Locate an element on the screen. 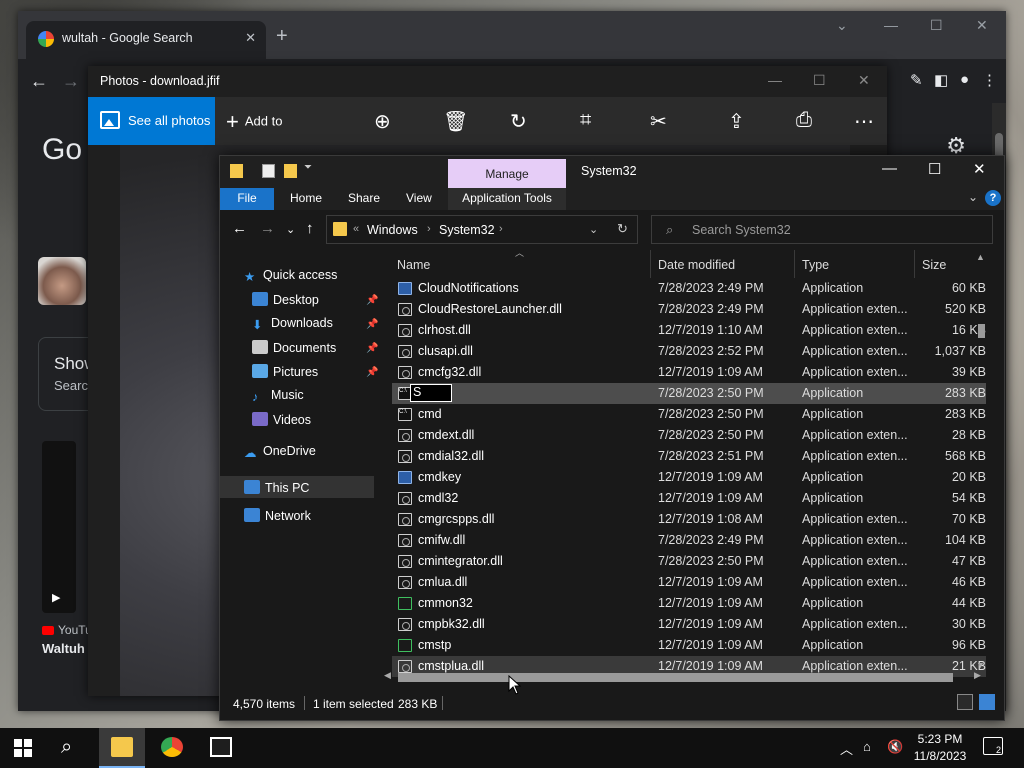 The height and width of the screenshot is (768, 1024). column-name: Name is located at coordinates (413, 265).